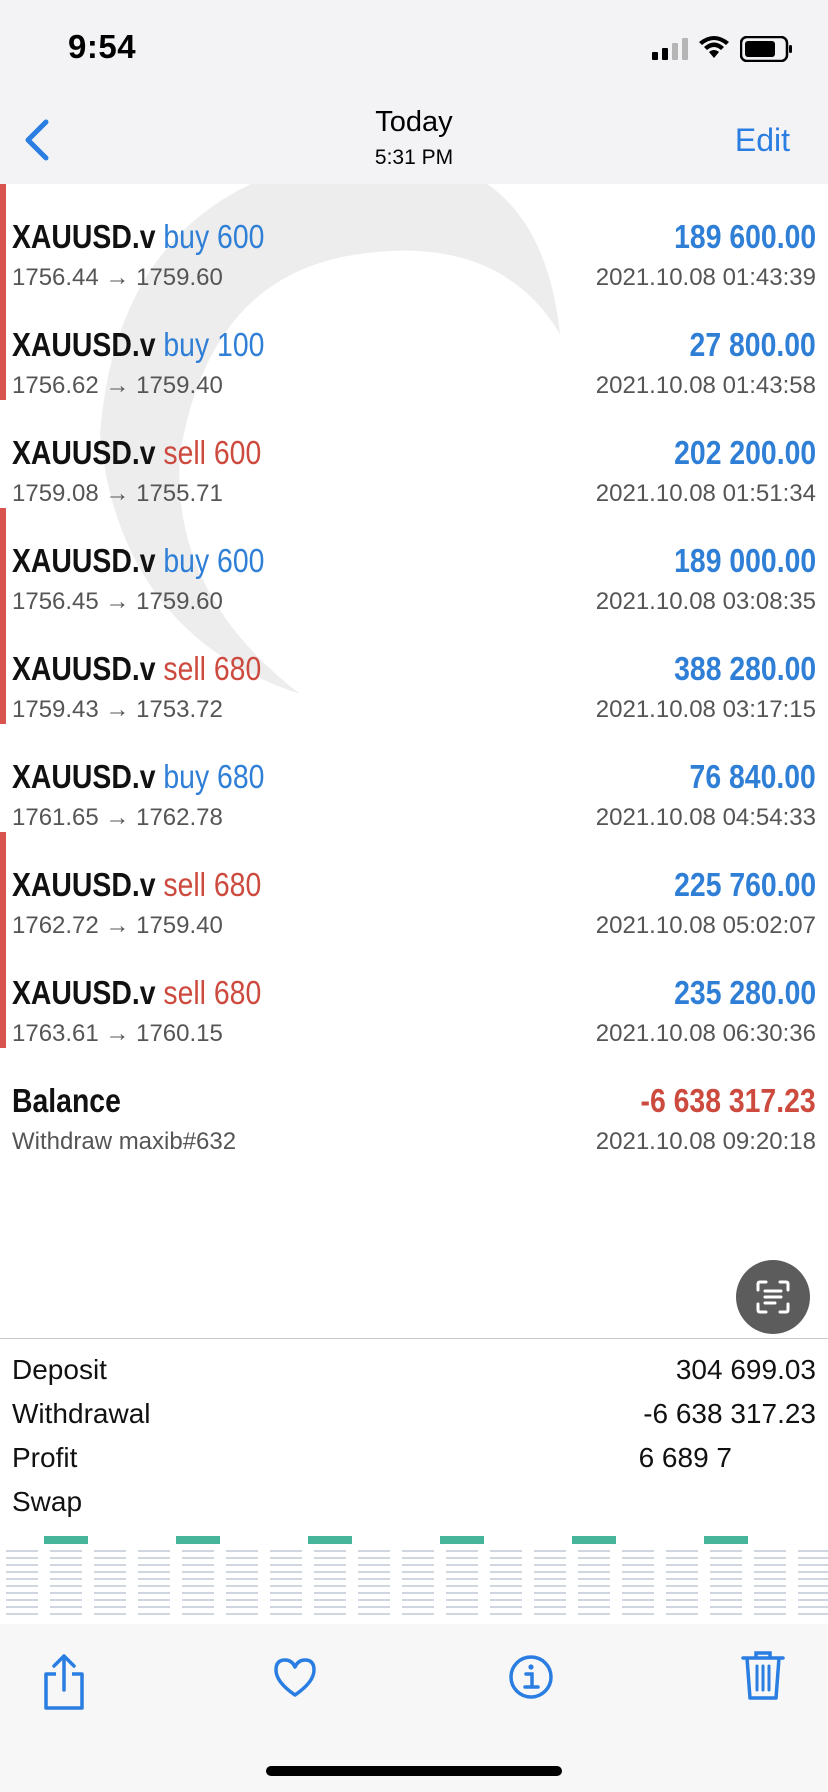 The width and height of the screenshot is (828, 1792). I want to click on live-text-button, so click(773, 1297).